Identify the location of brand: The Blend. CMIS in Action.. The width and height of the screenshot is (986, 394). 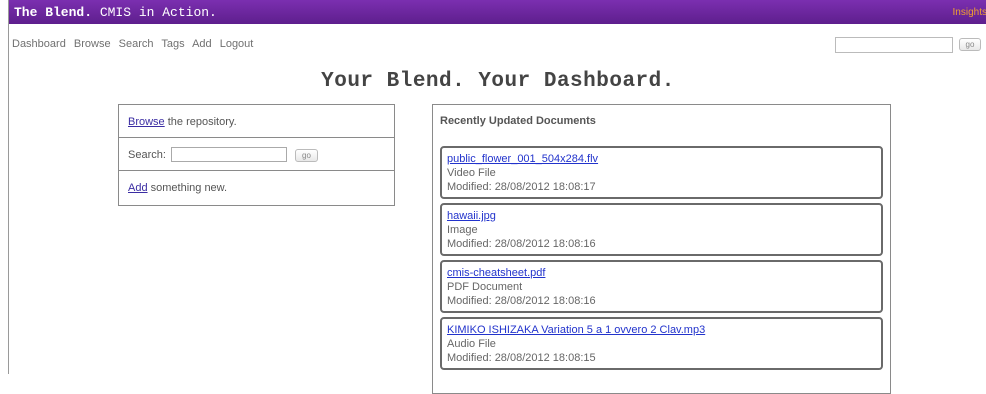
(115, 12).